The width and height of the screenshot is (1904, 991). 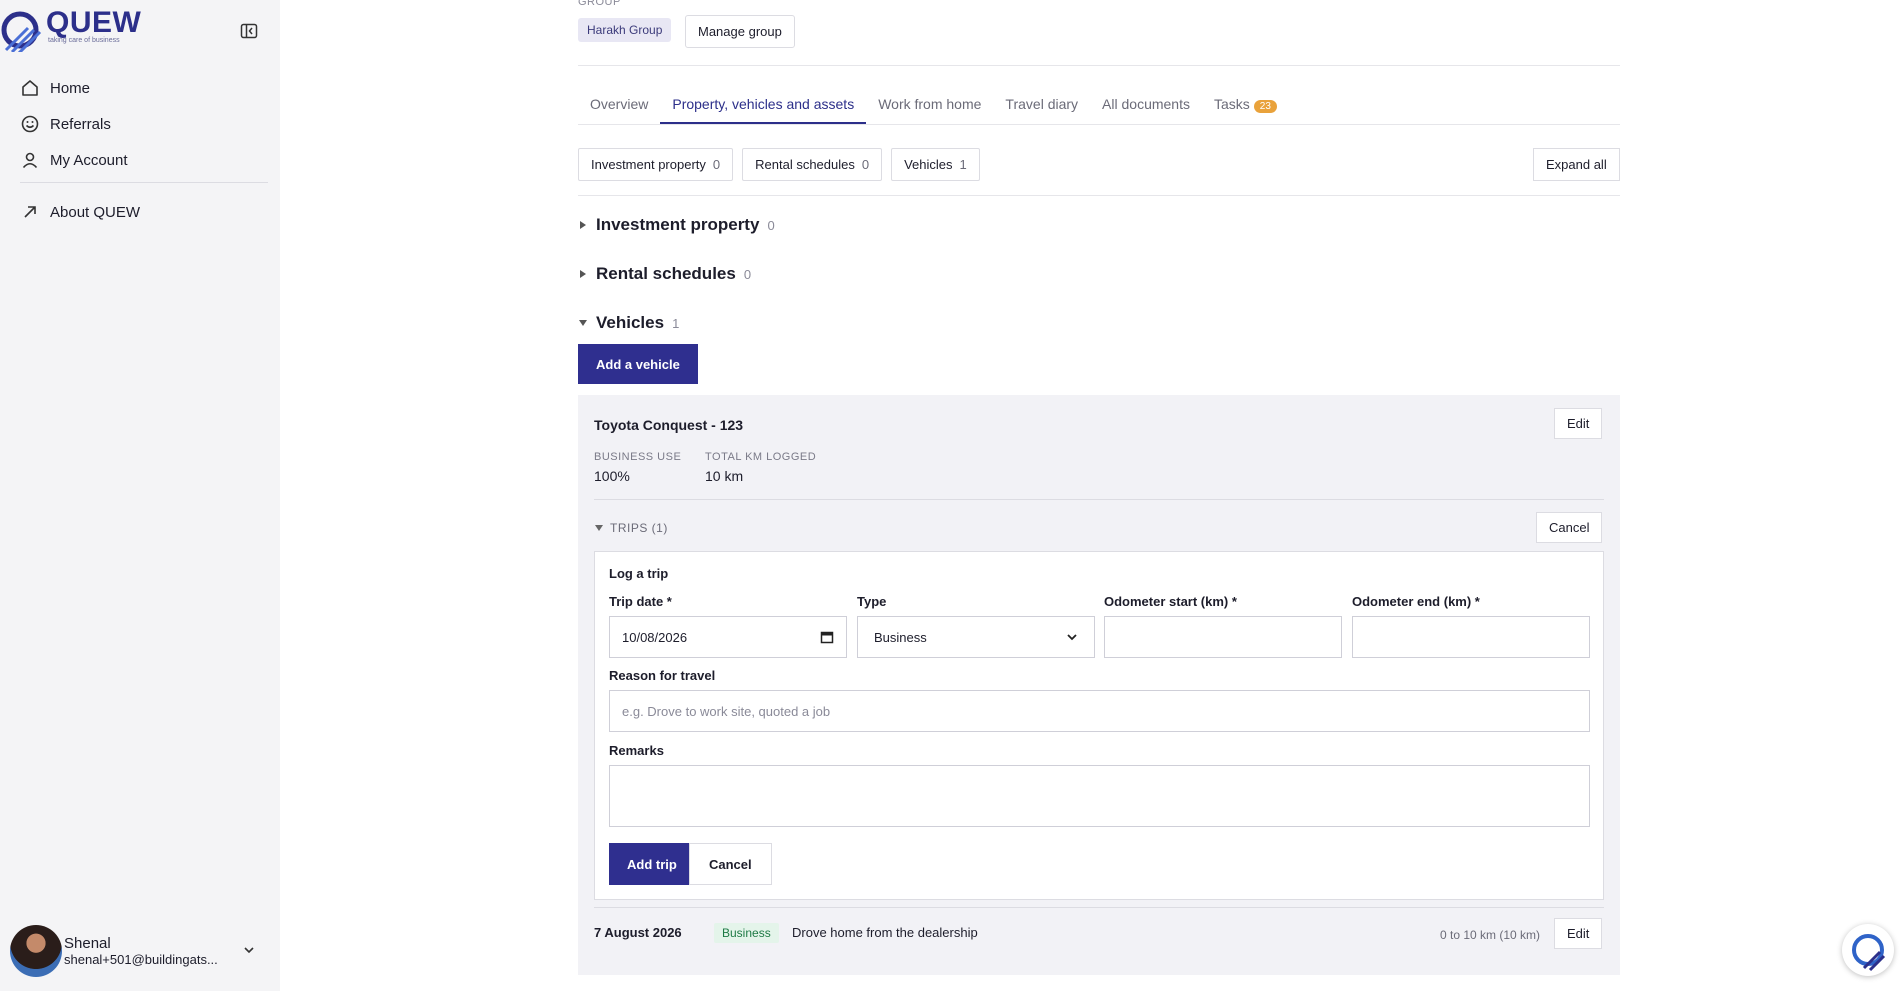 I want to click on chip-label: Rental schedules, so click(x=805, y=164).